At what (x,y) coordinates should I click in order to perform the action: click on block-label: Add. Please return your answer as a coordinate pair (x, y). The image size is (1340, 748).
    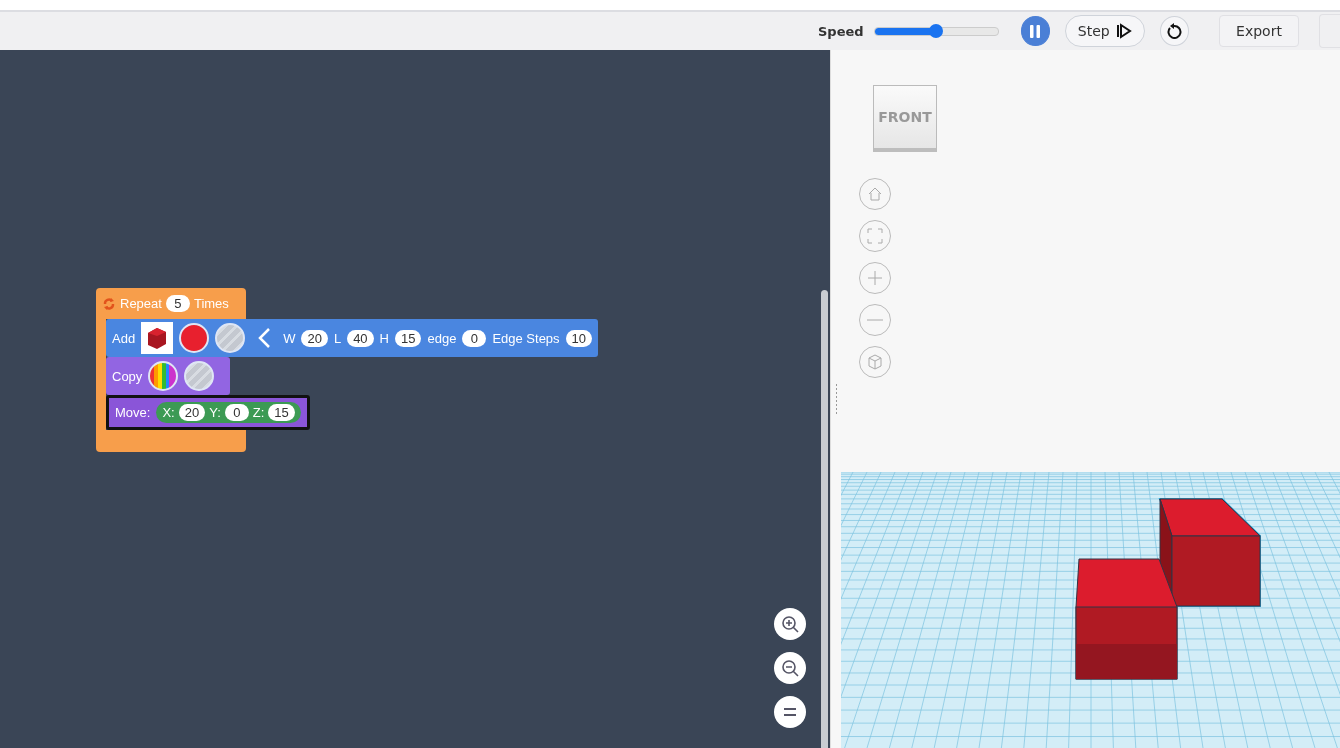
    Looking at the image, I should click on (124, 338).